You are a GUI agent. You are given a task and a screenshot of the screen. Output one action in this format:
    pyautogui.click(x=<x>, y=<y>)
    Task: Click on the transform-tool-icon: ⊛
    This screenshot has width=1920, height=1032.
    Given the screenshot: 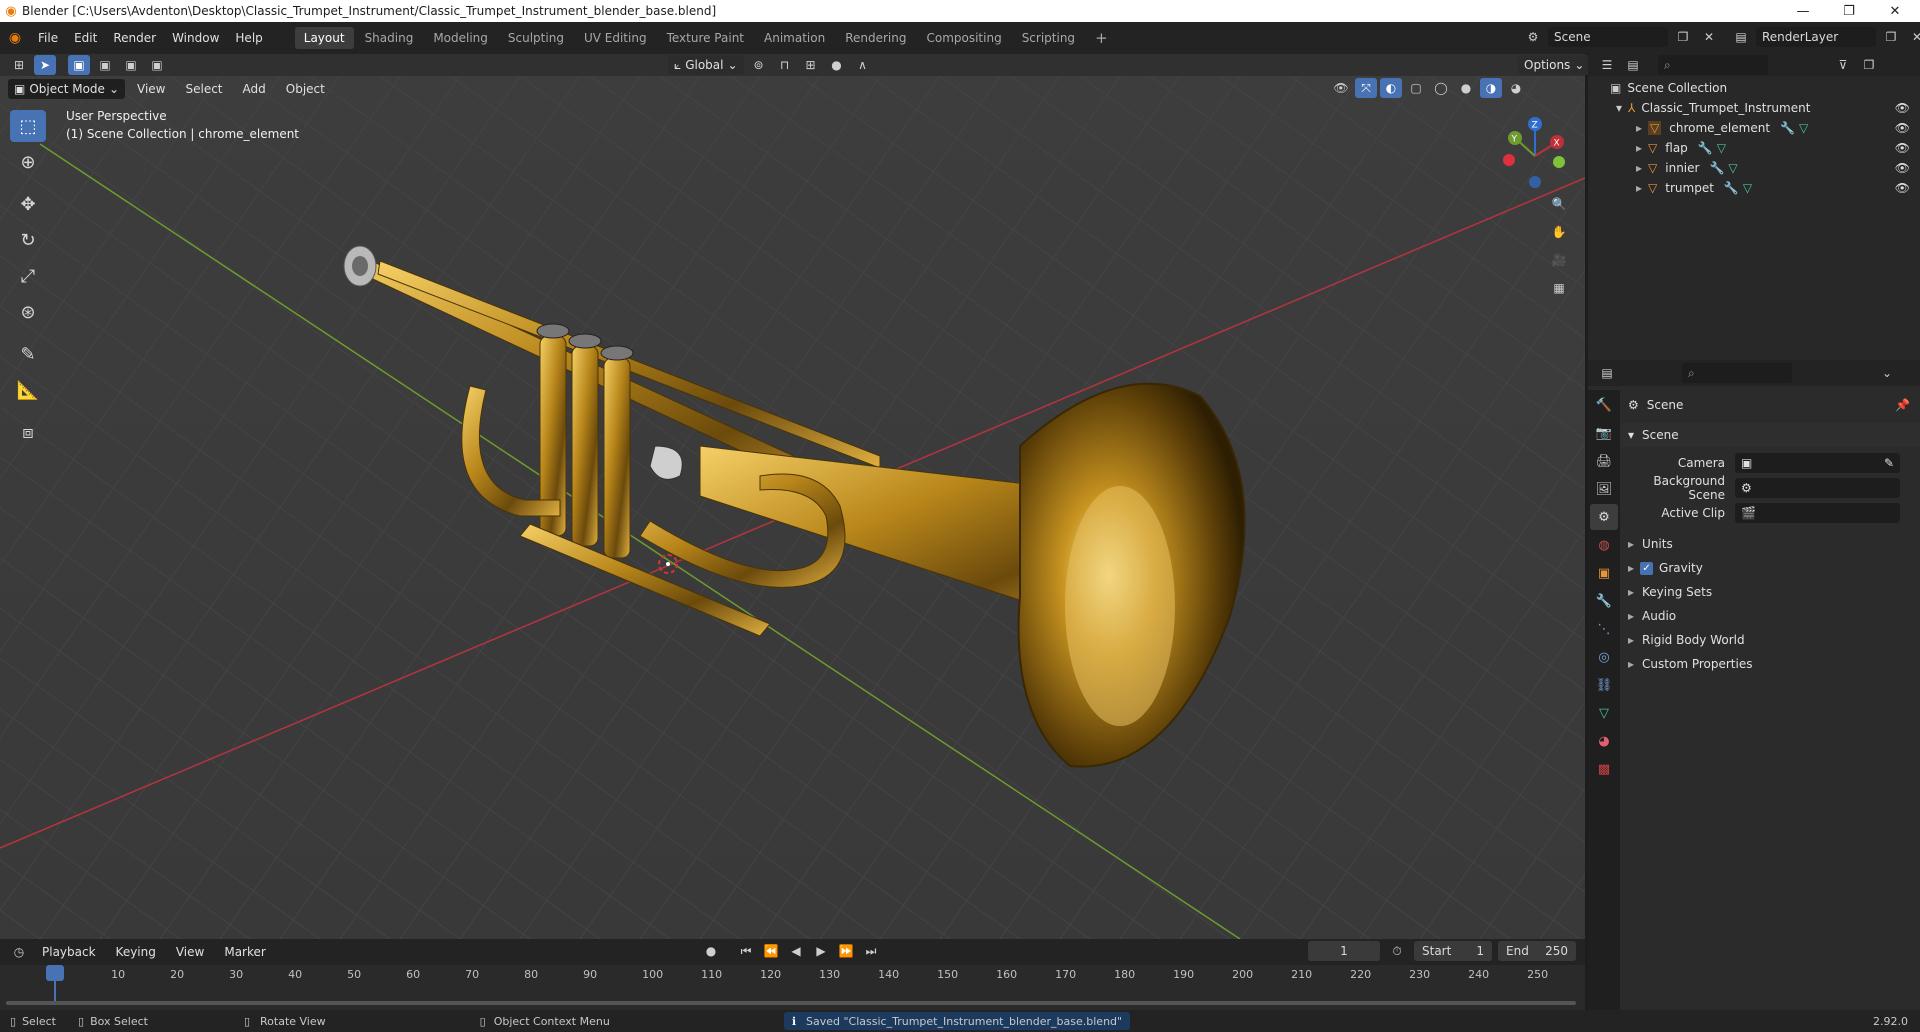 What is the action you would take?
    pyautogui.click(x=28, y=312)
    